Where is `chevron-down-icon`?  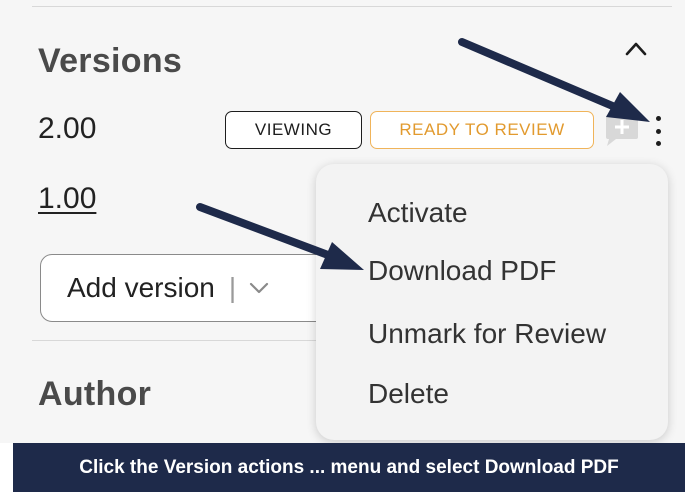
chevron-down-icon is located at coordinates (259, 288).